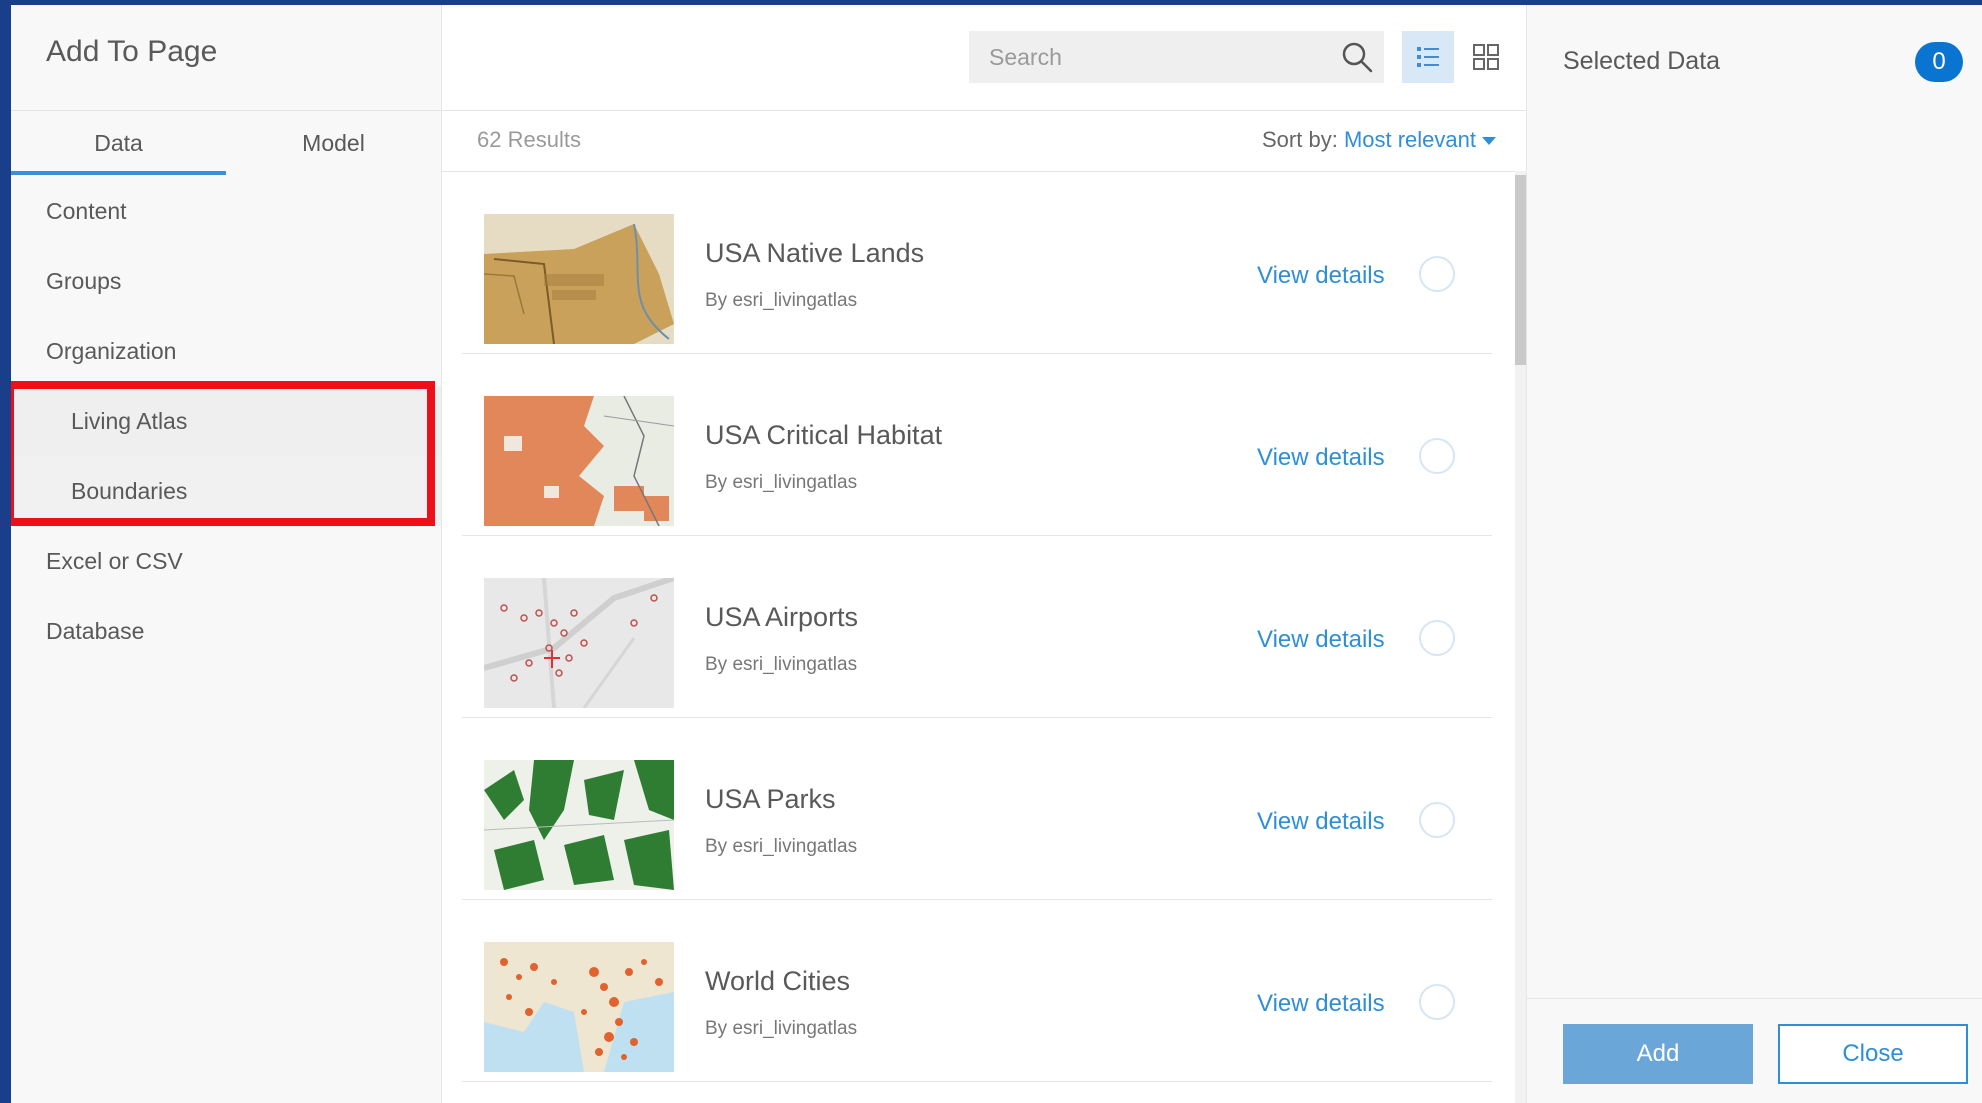  I want to click on nav-item-living-atlas: Living Atlas, so click(226, 421).